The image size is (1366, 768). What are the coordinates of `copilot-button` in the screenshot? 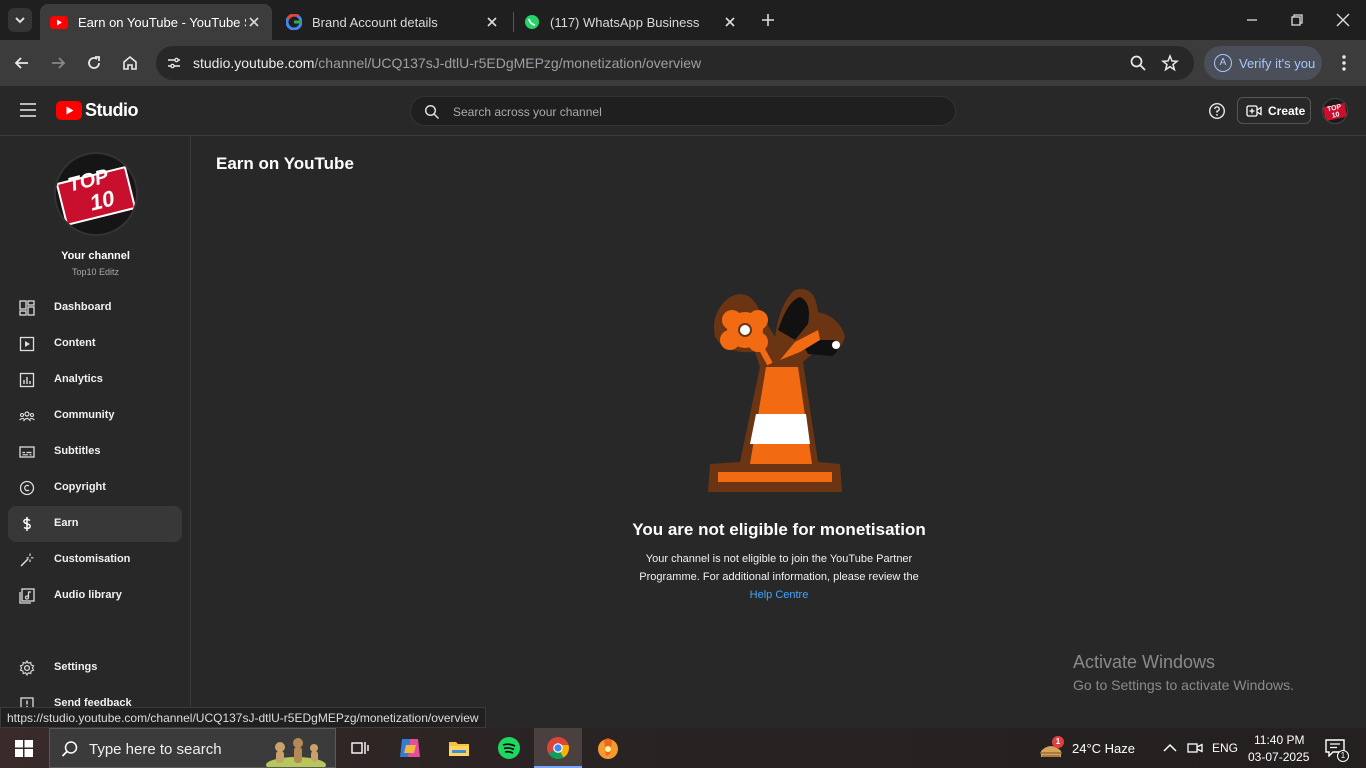 It's located at (410, 748).